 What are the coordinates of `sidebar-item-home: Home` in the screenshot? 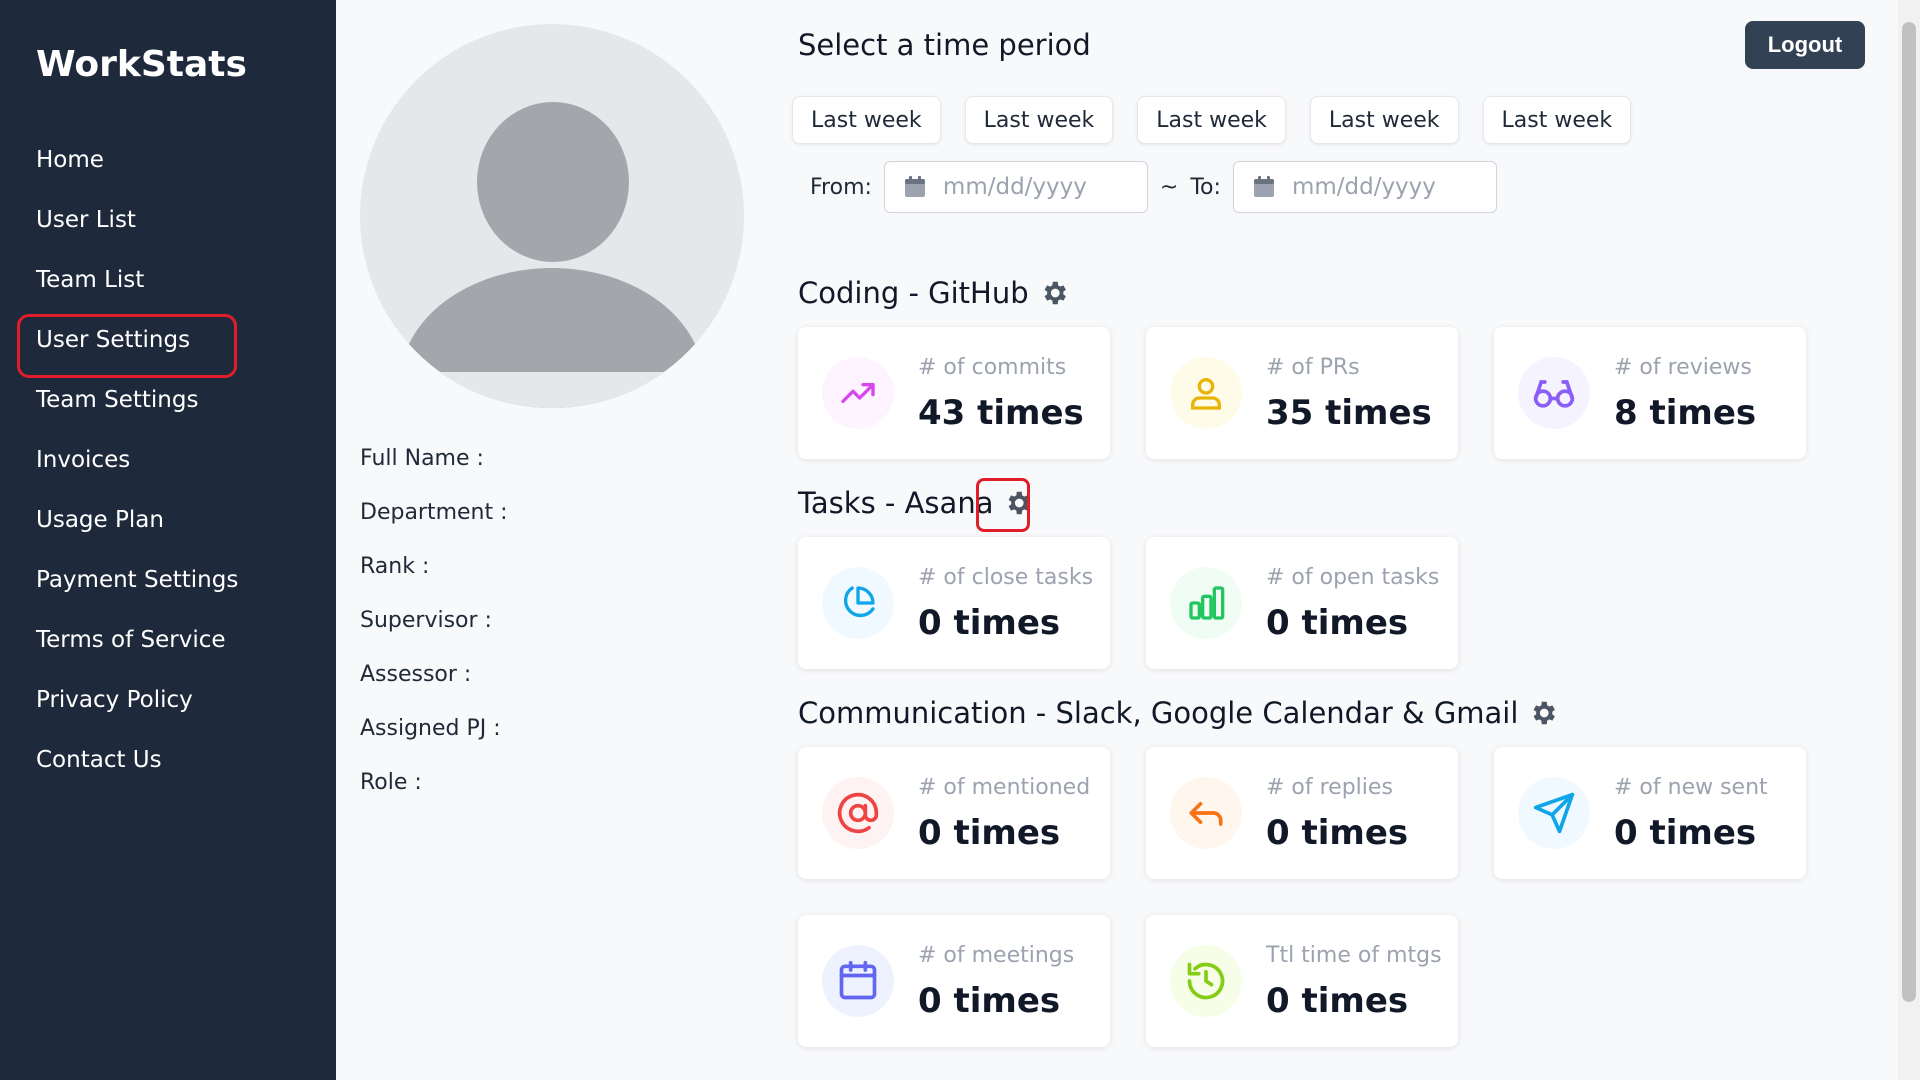 It's located at (168, 160).